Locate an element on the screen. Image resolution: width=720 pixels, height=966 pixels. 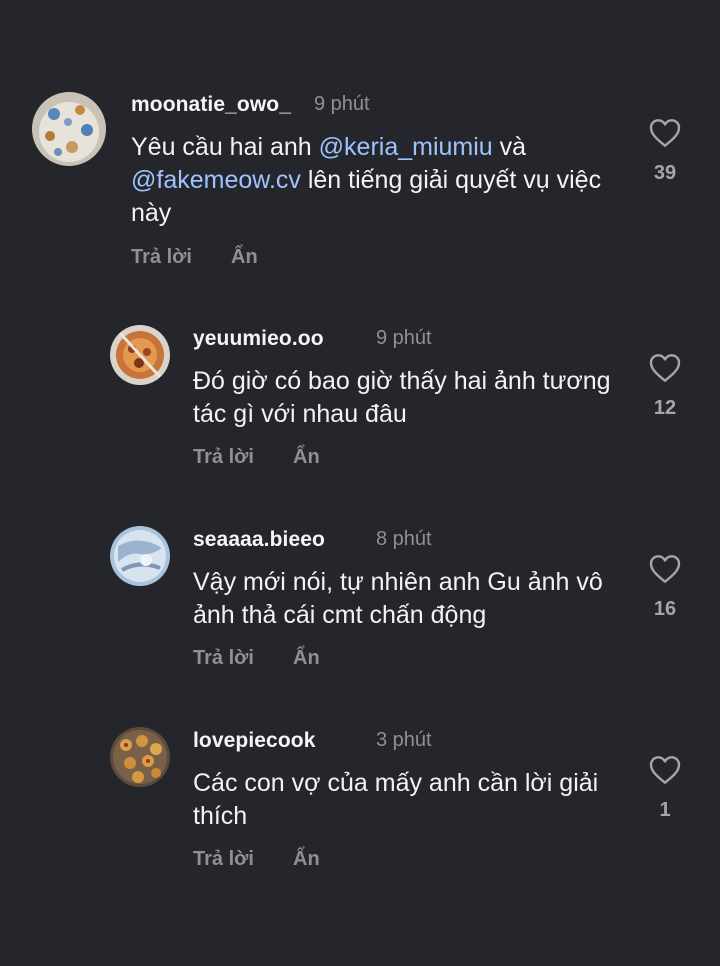
mention-link: @keria_miumiu is located at coordinates (406, 147).